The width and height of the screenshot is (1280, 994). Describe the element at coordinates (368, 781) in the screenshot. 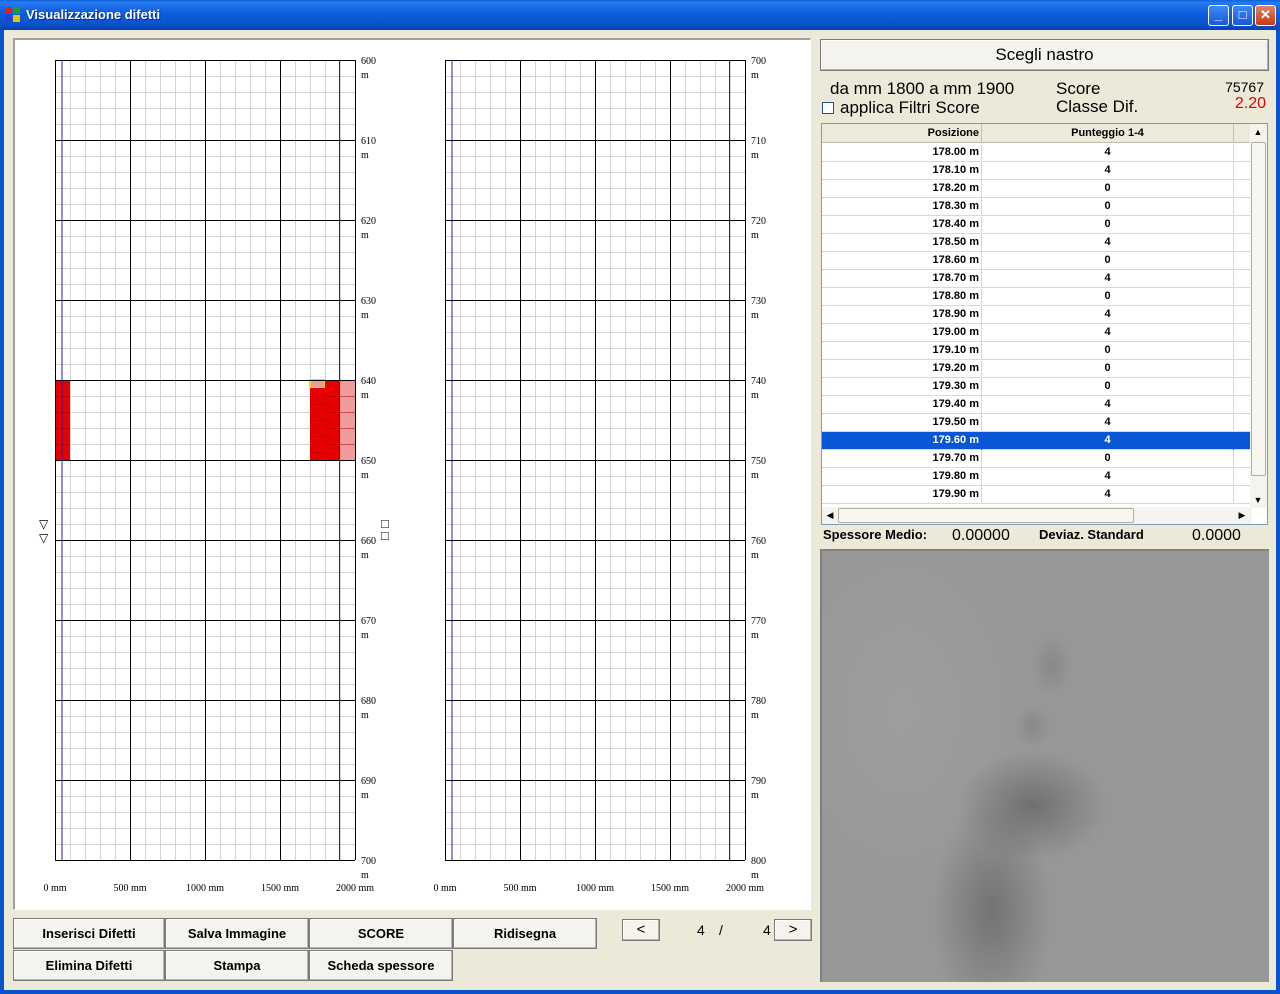

I see `y-tick-label: 690` at that location.